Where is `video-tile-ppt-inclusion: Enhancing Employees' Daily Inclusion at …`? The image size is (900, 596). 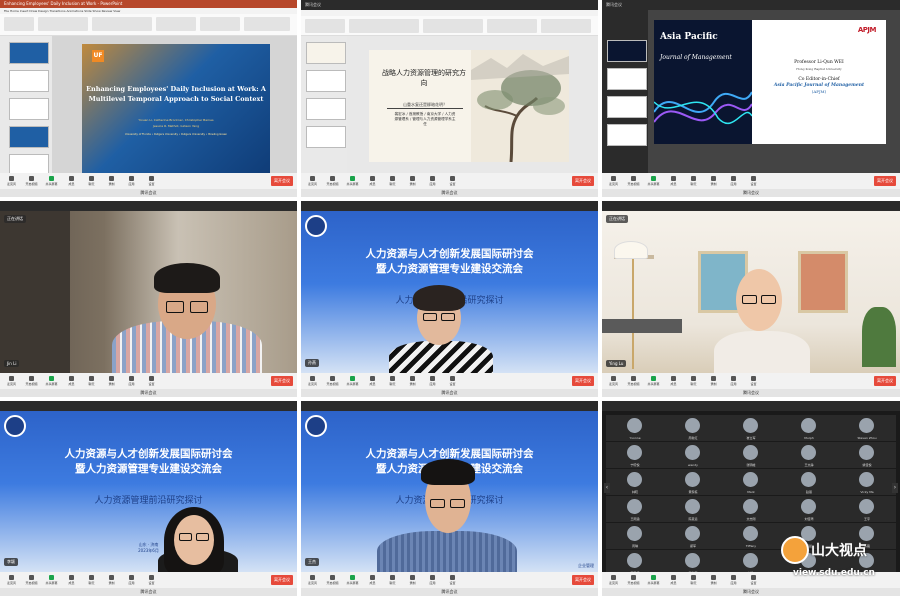
video-tile-ppt-inclusion: Enhancing Employees' Daily Inclusion at … is located at coordinates (148, 98).